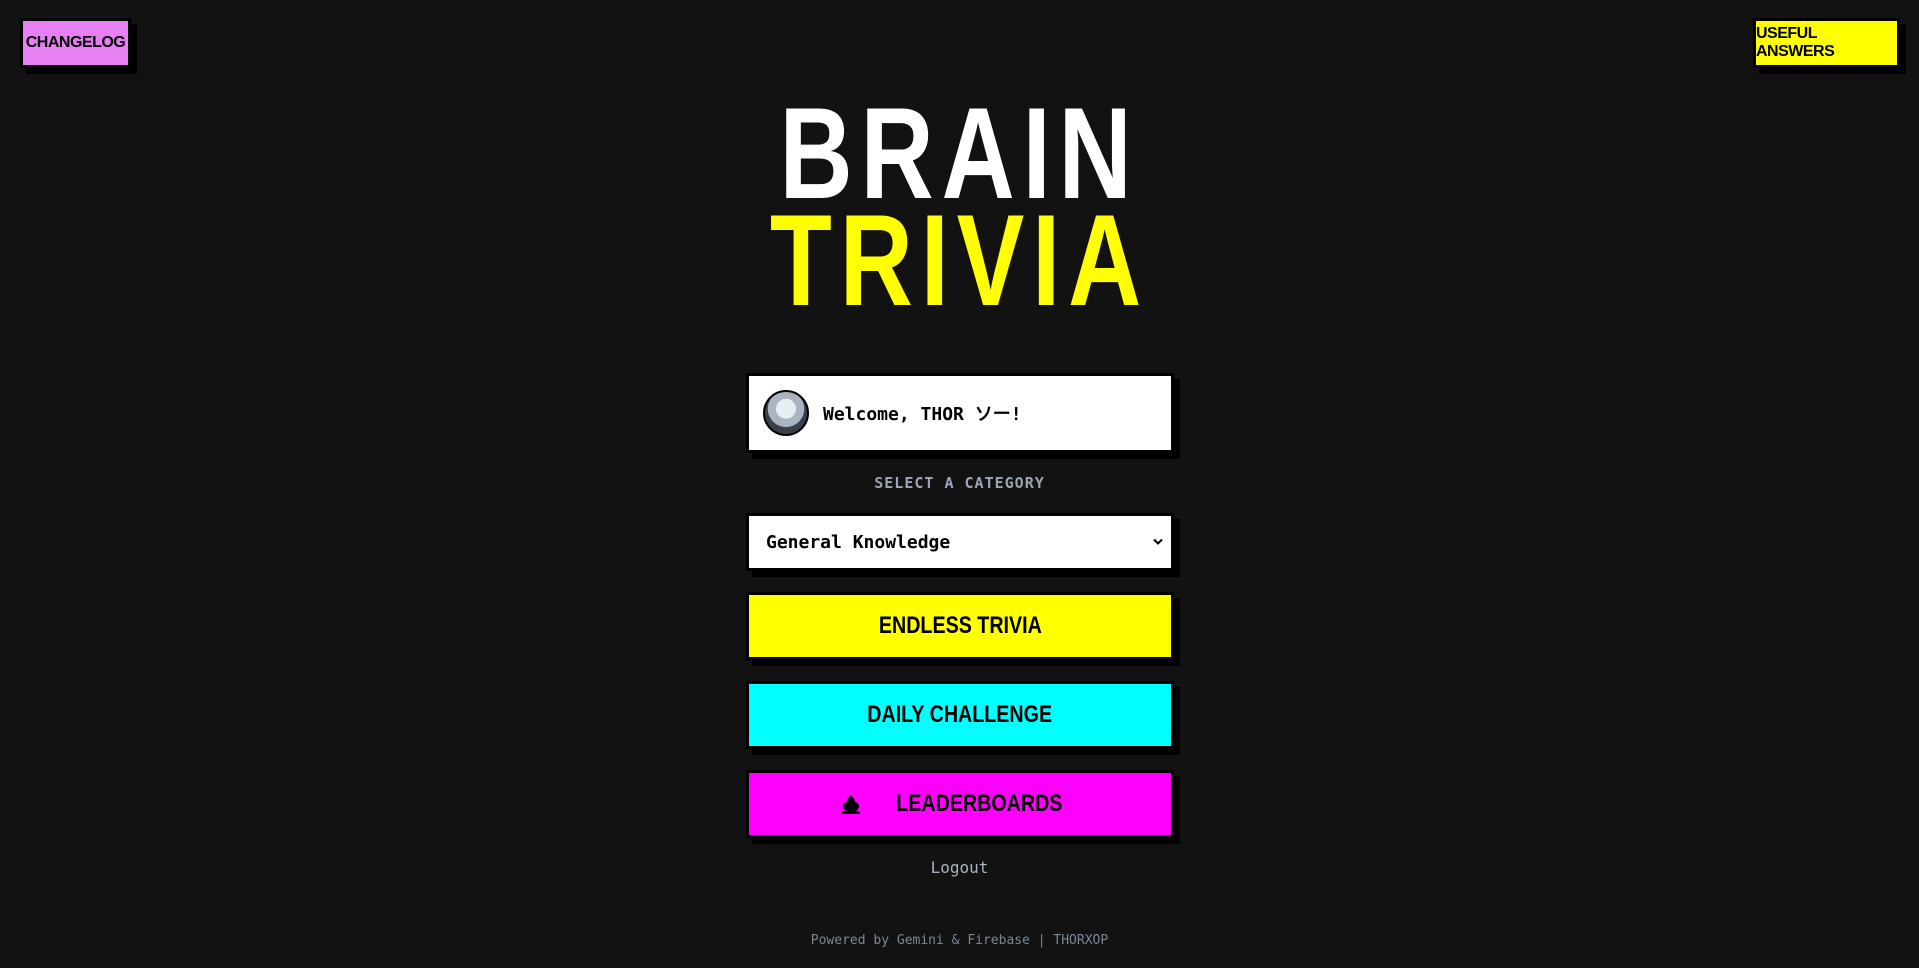  I want to click on daily-challenge-label: DAILY CHALLENGE, so click(960, 714).